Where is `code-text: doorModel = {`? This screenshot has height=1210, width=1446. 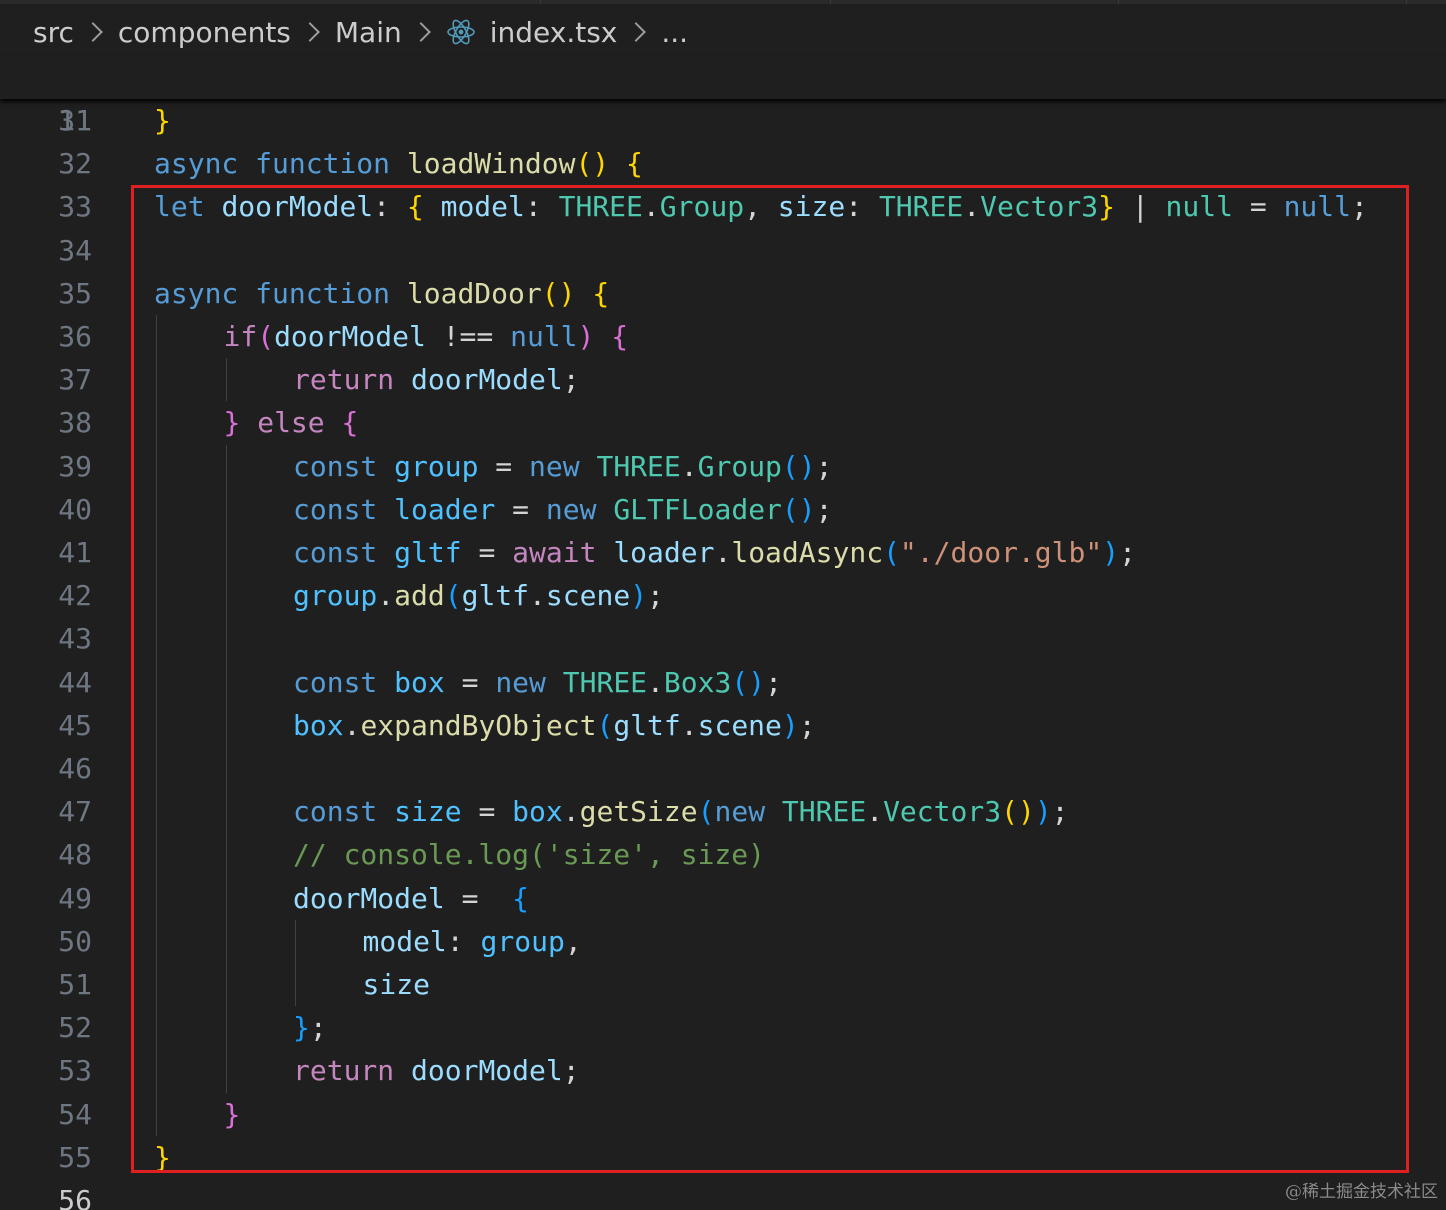
code-text: doorModel = { is located at coordinates (411, 898).